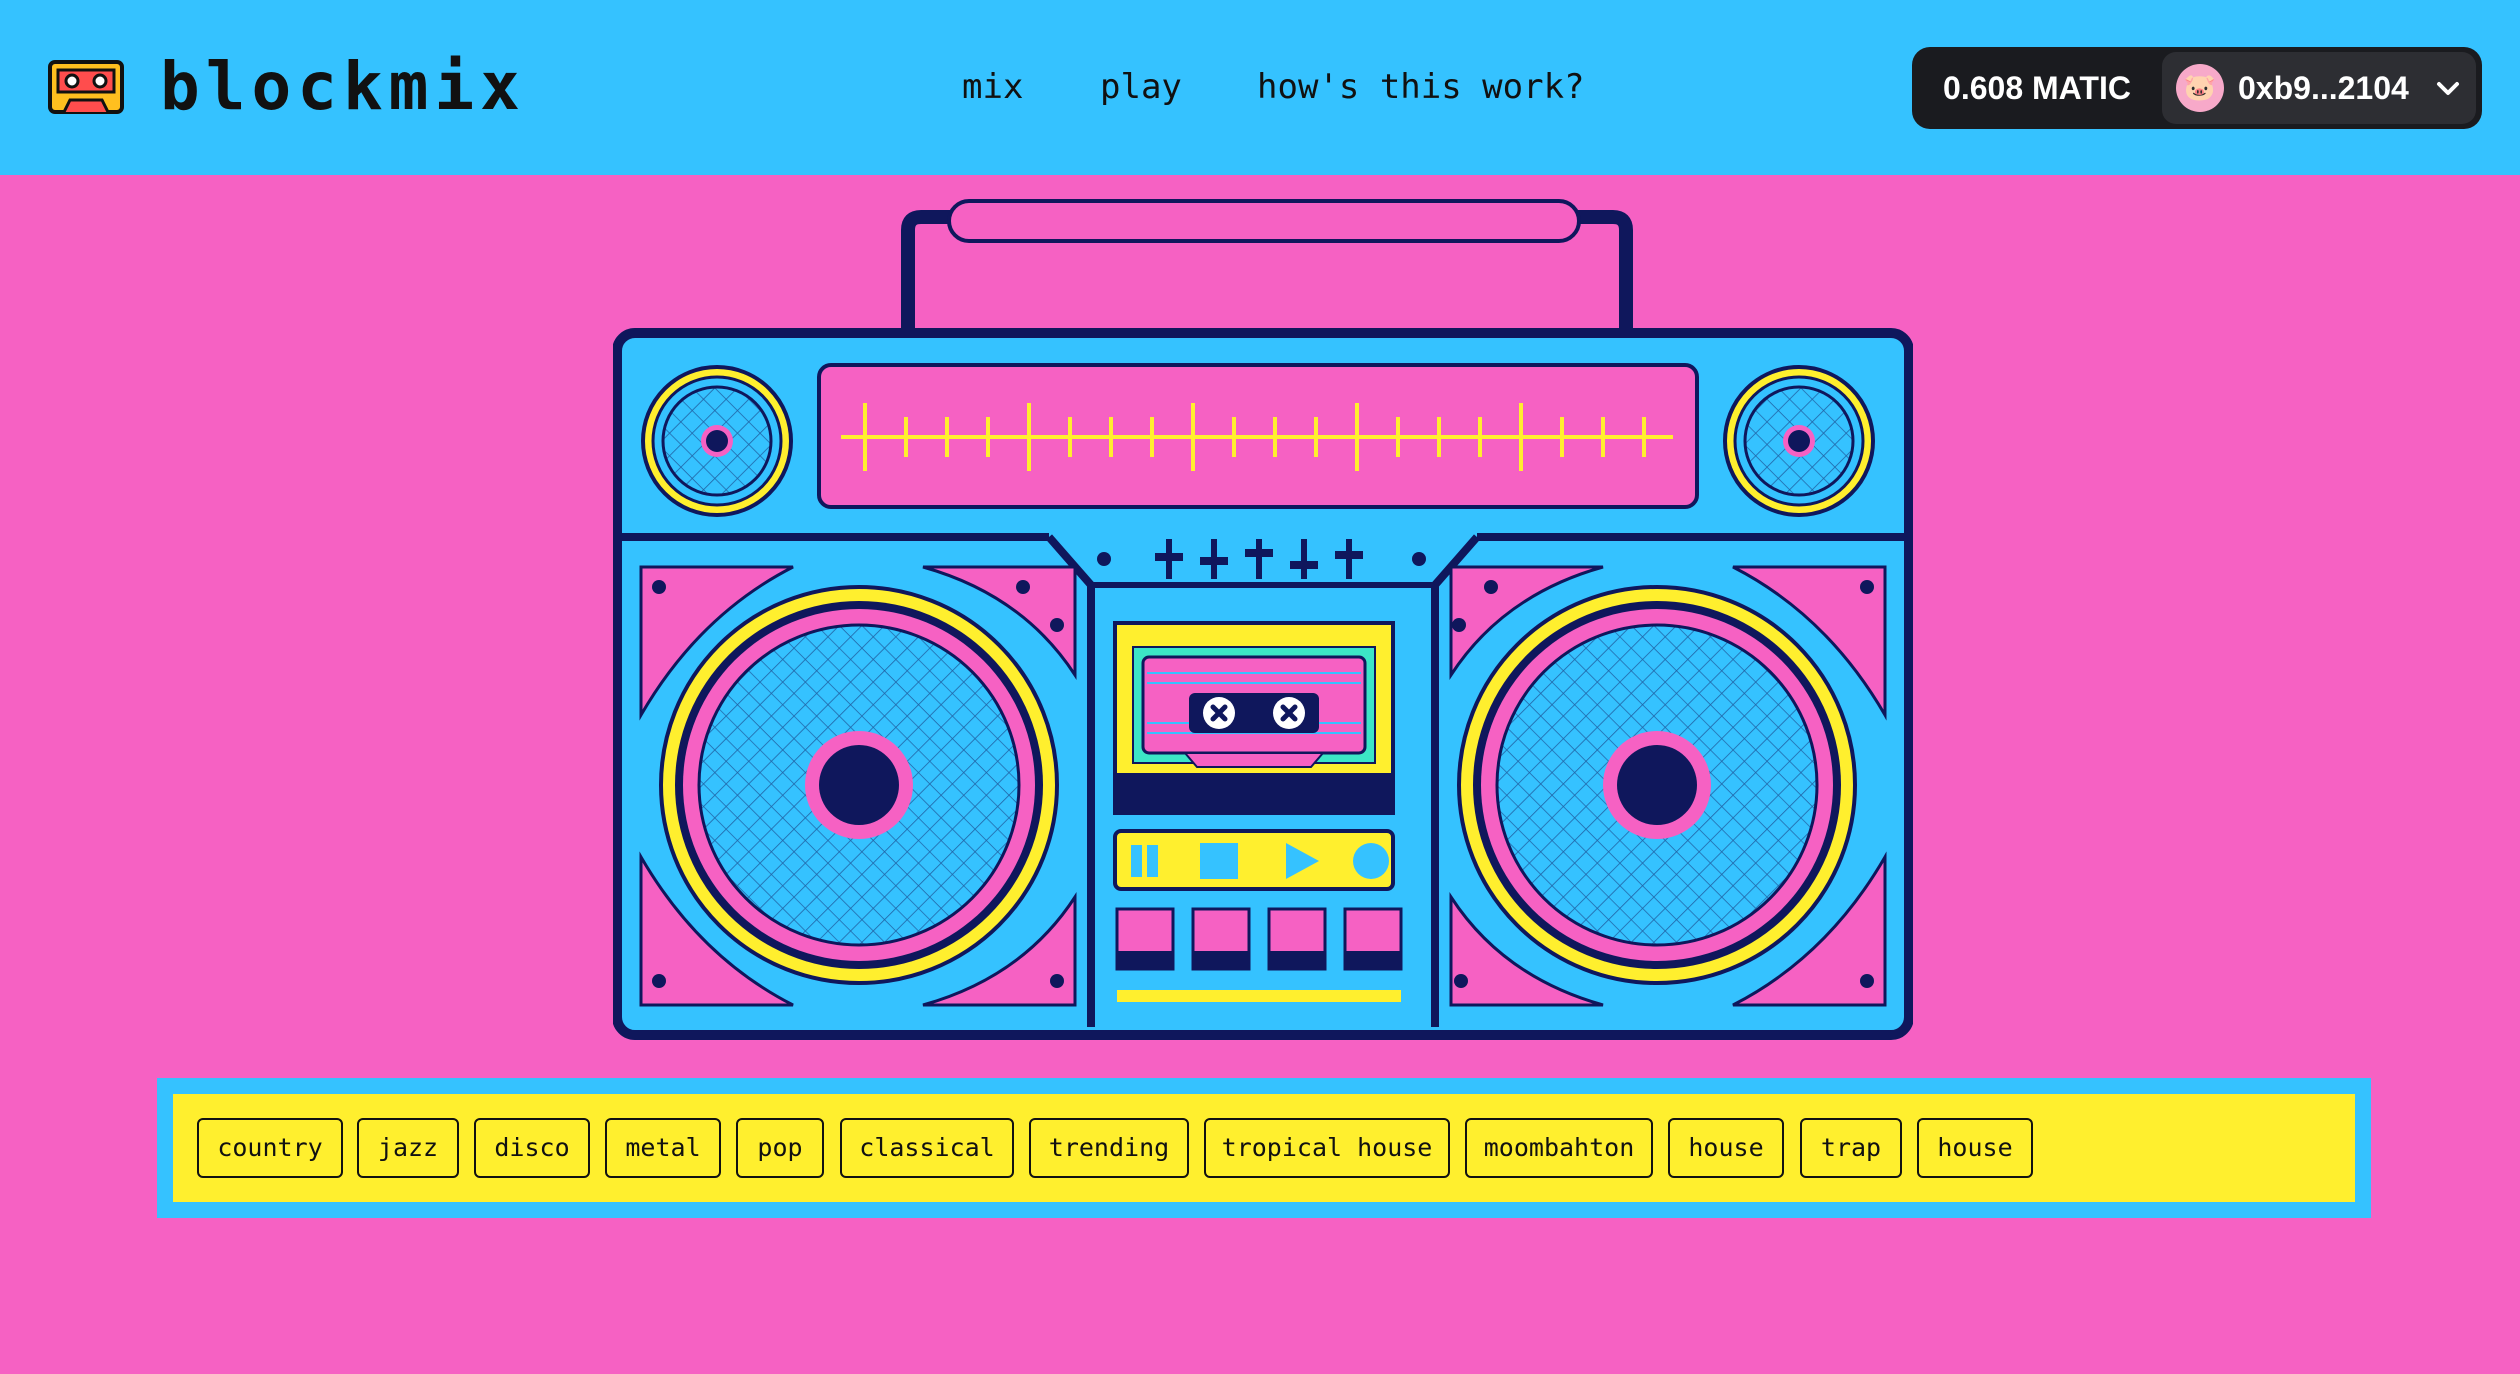 This screenshot has width=2520, height=1374. I want to click on nav-mix-link: mix, so click(992, 87).